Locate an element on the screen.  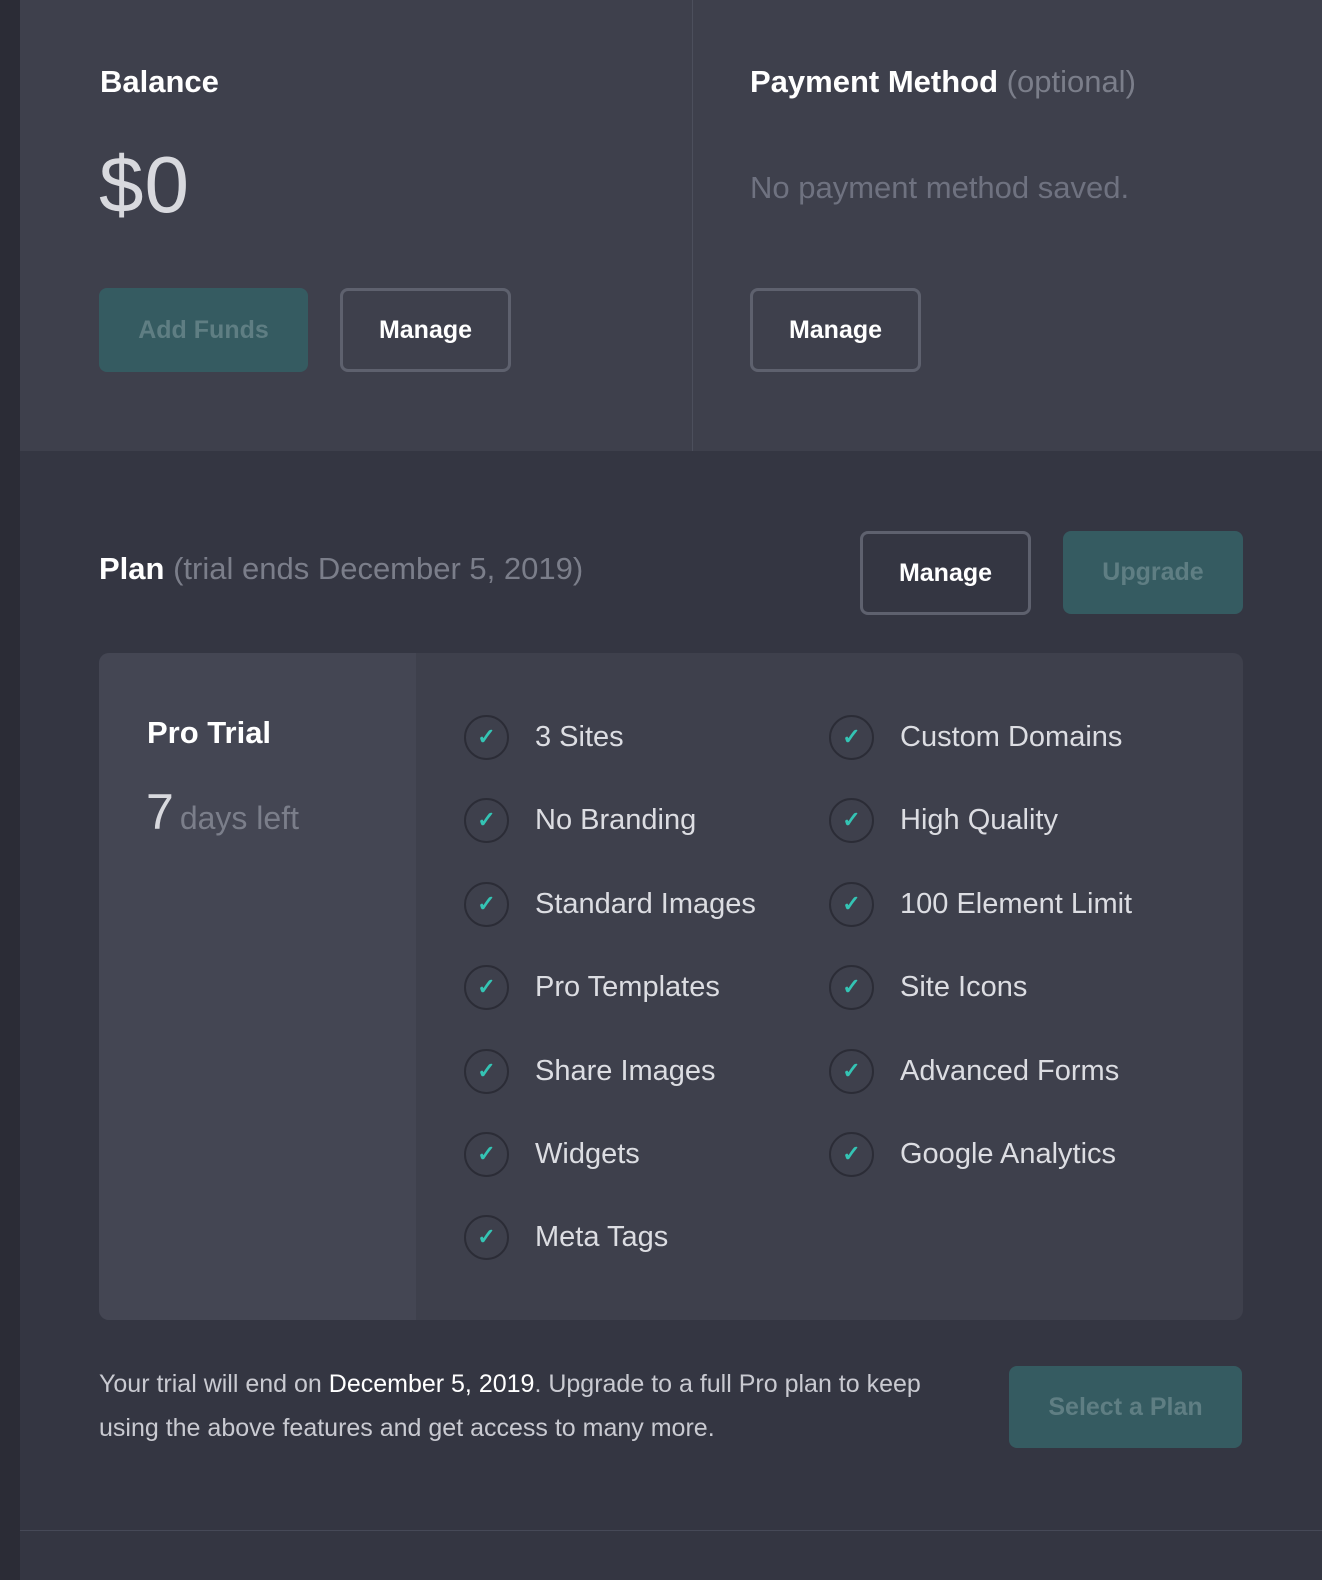
balance-title-text: Balance is located at coordinates (159, 81).